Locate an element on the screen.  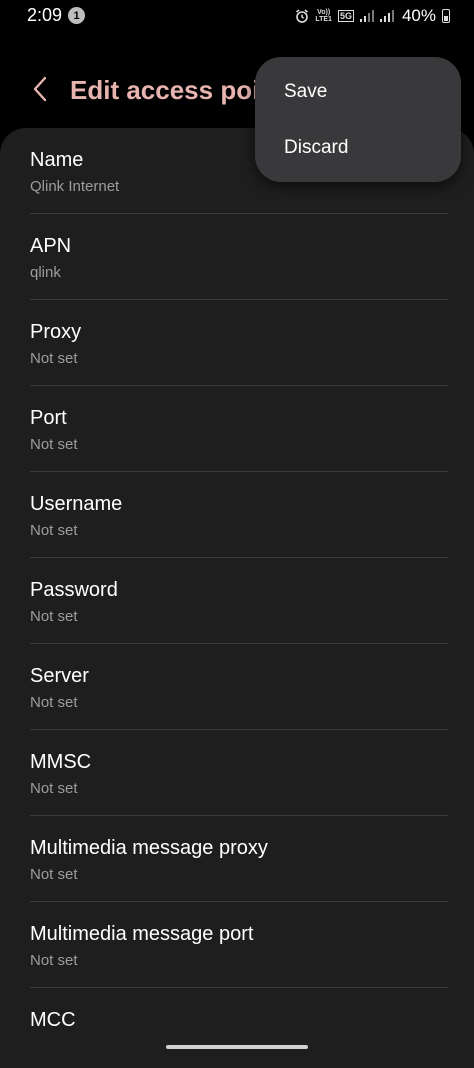
battery-icon is located at coordinates (446, 16).